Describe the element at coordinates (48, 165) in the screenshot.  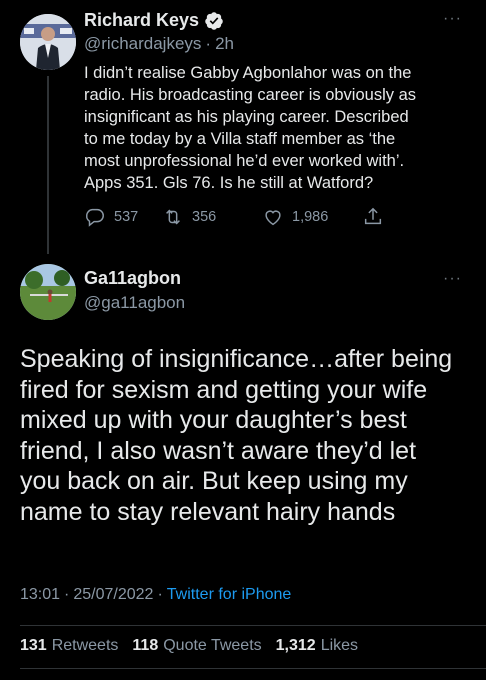
I see `thread-connector-line` at that location.